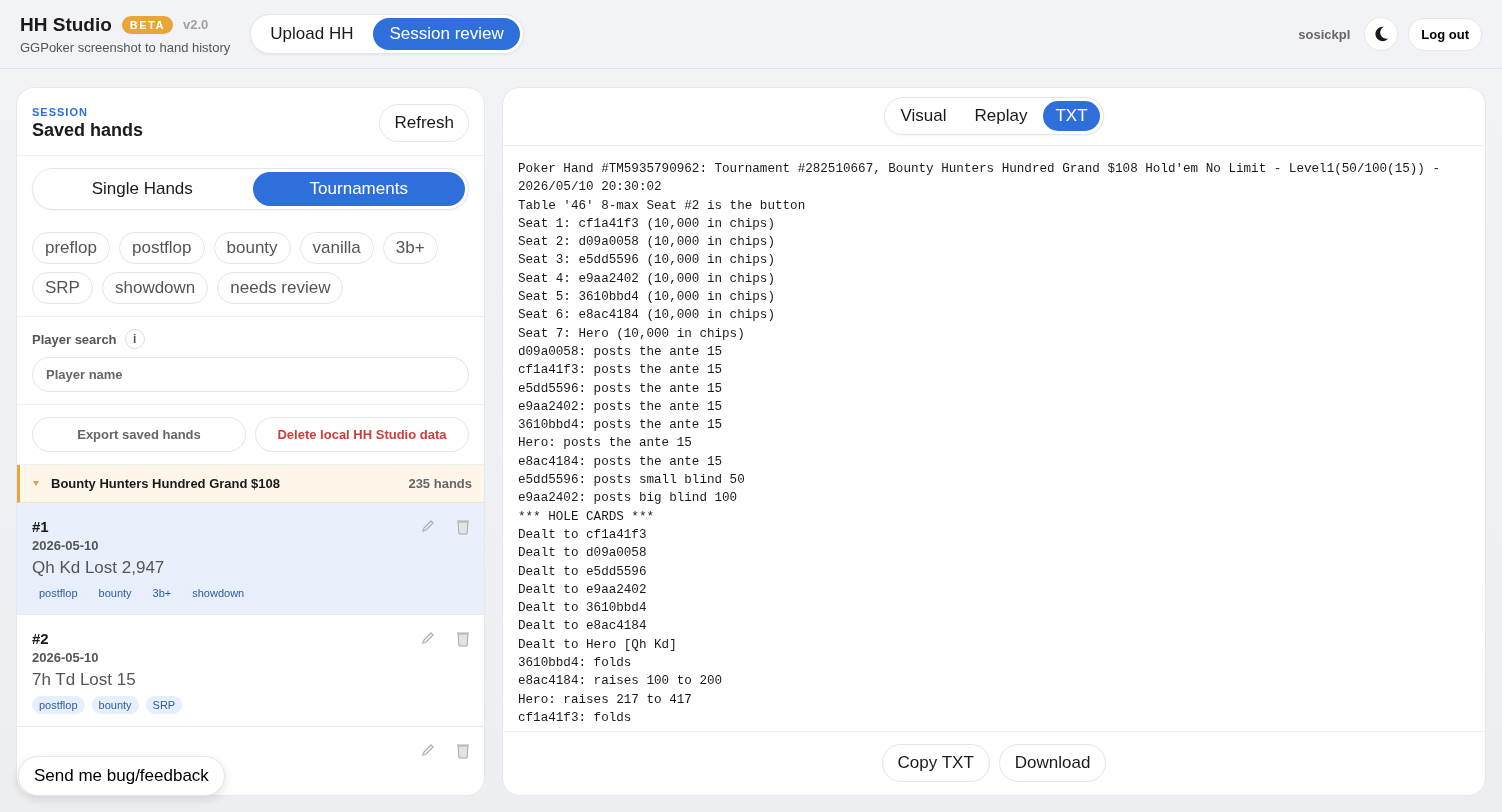 The width and height of the screenshot is (1502, 812). Describe the element at coordinates (280, 288) in the screenshot. I see `filter-chip: needs review` at that location.